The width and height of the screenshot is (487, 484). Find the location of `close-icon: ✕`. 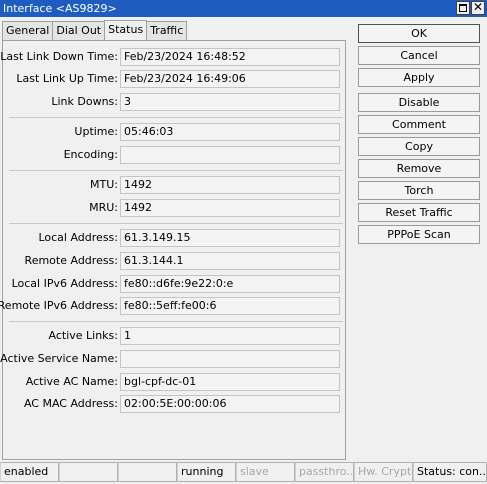

close-icon: ✕ is located at coordinates (478, 7).